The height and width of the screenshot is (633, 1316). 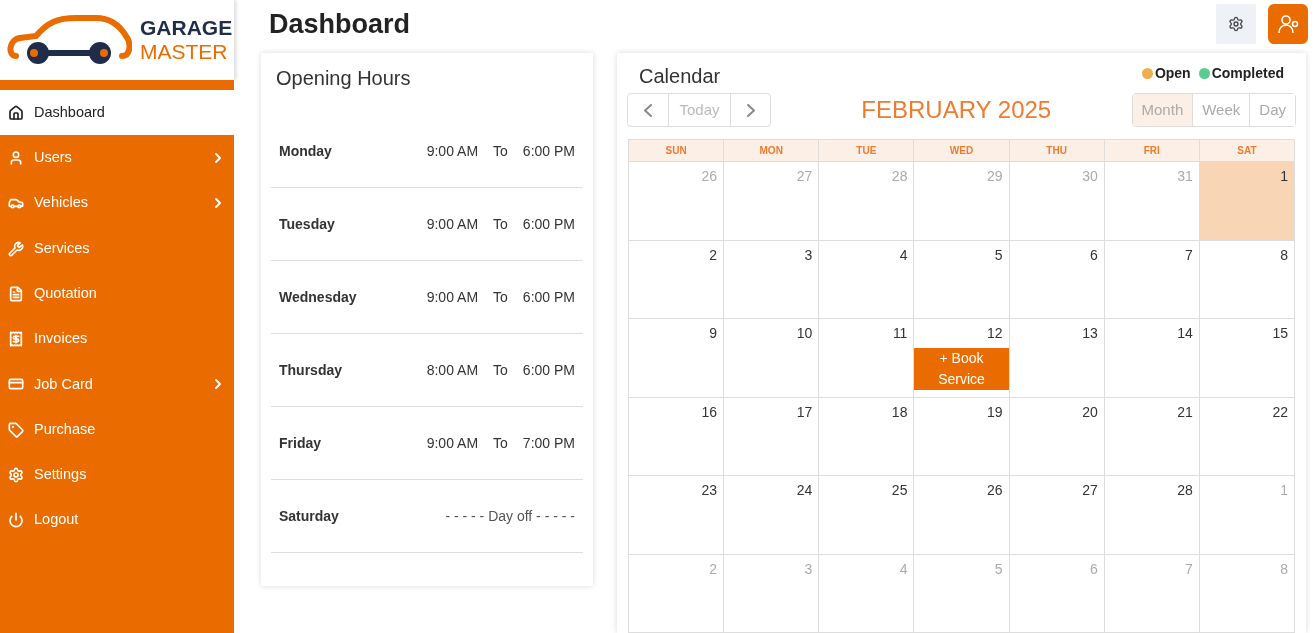 I want to click on day-cell: 13, so click(x=1057, y=358).